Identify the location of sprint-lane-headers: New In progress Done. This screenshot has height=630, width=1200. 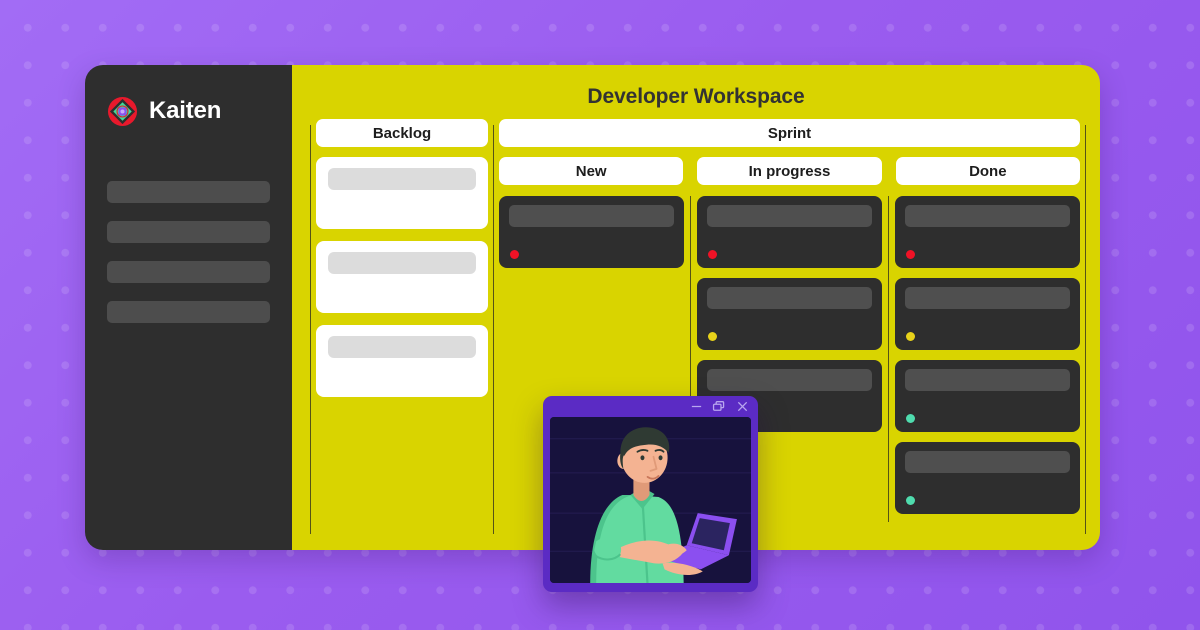
(789, 171).